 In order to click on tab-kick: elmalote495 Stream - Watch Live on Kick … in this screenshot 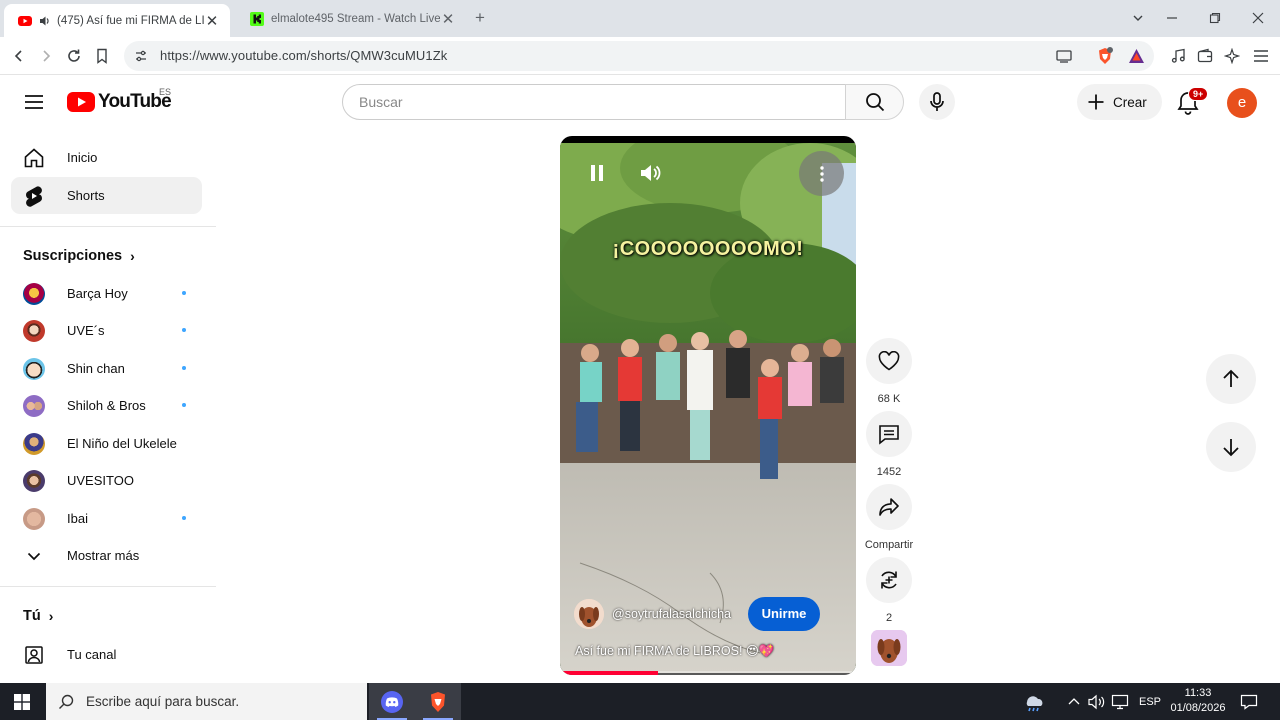, I will do `click(351, 18)`.